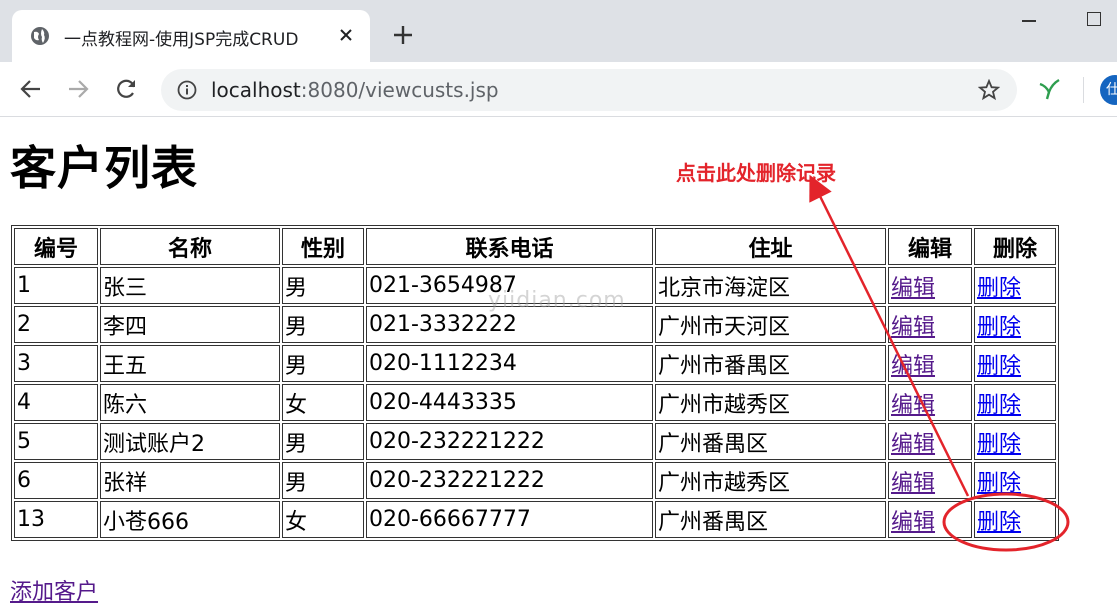 Image resolution: width=1117 pixels, height=612 pixels. I want to click on column-header: 联系电话, so click(509, 246).